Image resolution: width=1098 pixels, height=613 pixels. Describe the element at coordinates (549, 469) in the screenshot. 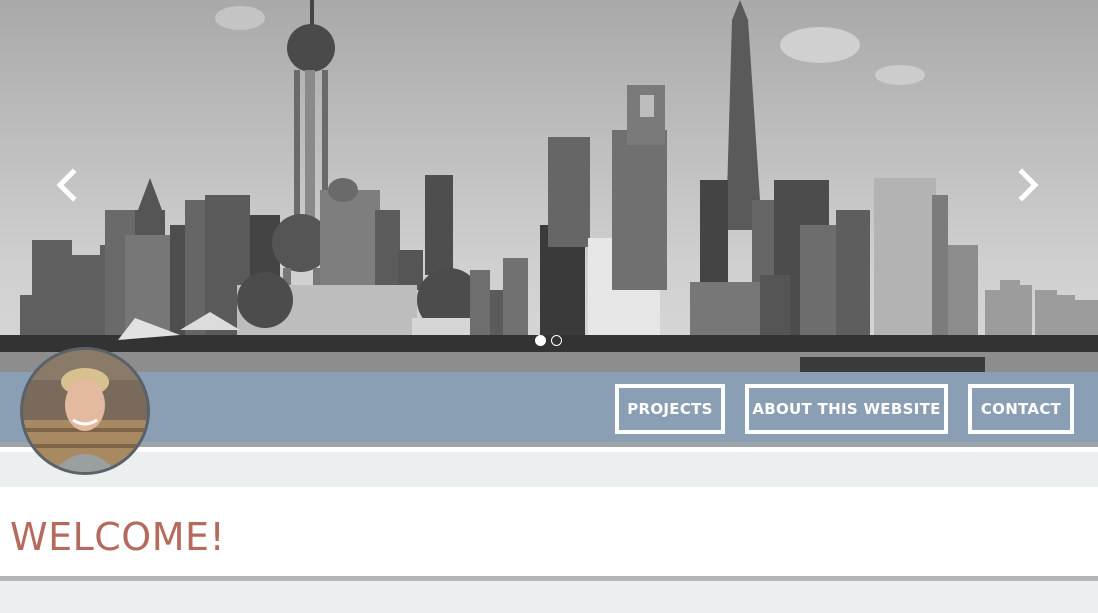

I see `divider-band` at that location.